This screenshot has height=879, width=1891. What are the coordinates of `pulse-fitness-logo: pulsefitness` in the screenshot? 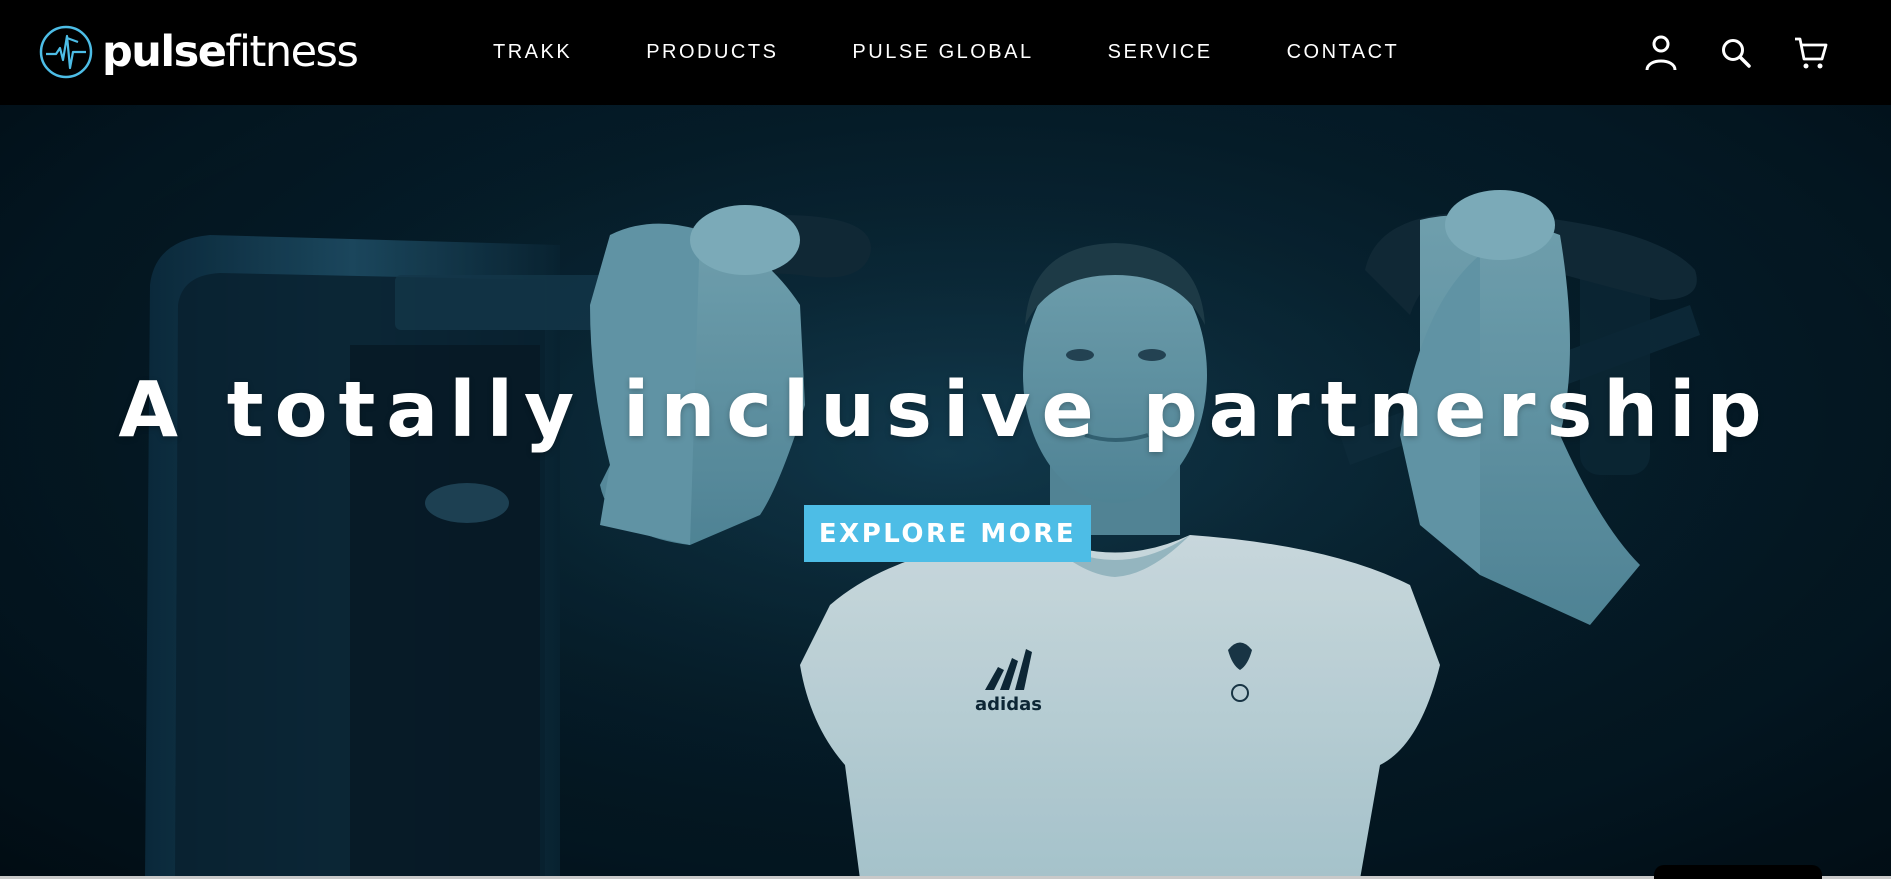 It's located at (198, 52).